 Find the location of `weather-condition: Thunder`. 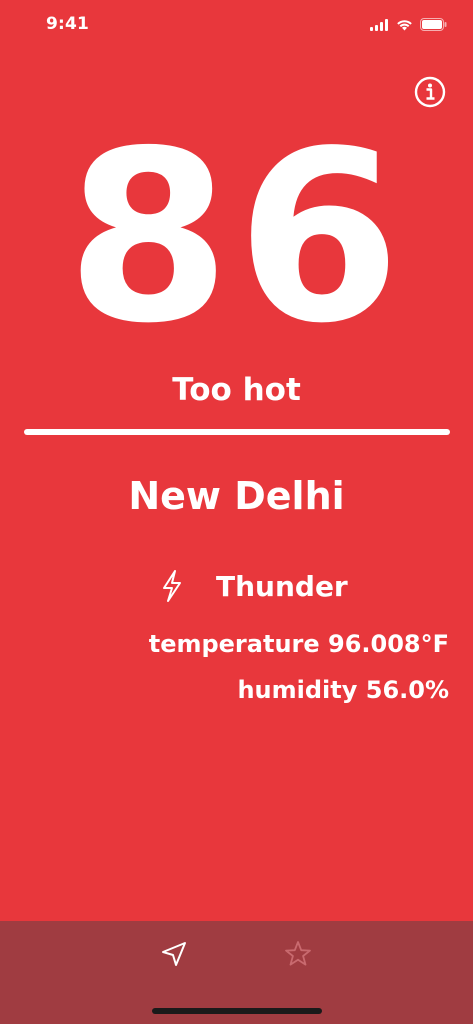

weather-condition: Thunder is located at coordinates (254, 586).